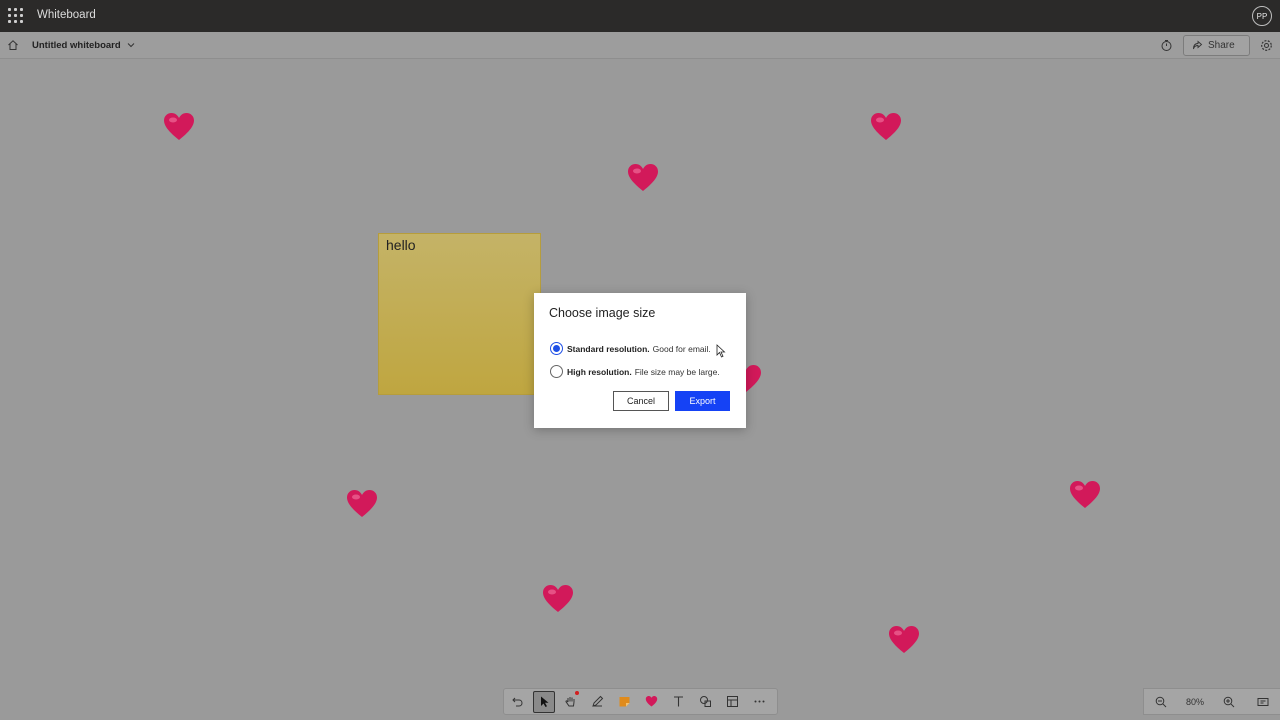 The image size is (1280, 720). I want to click on home-icon, so click(13, 45).